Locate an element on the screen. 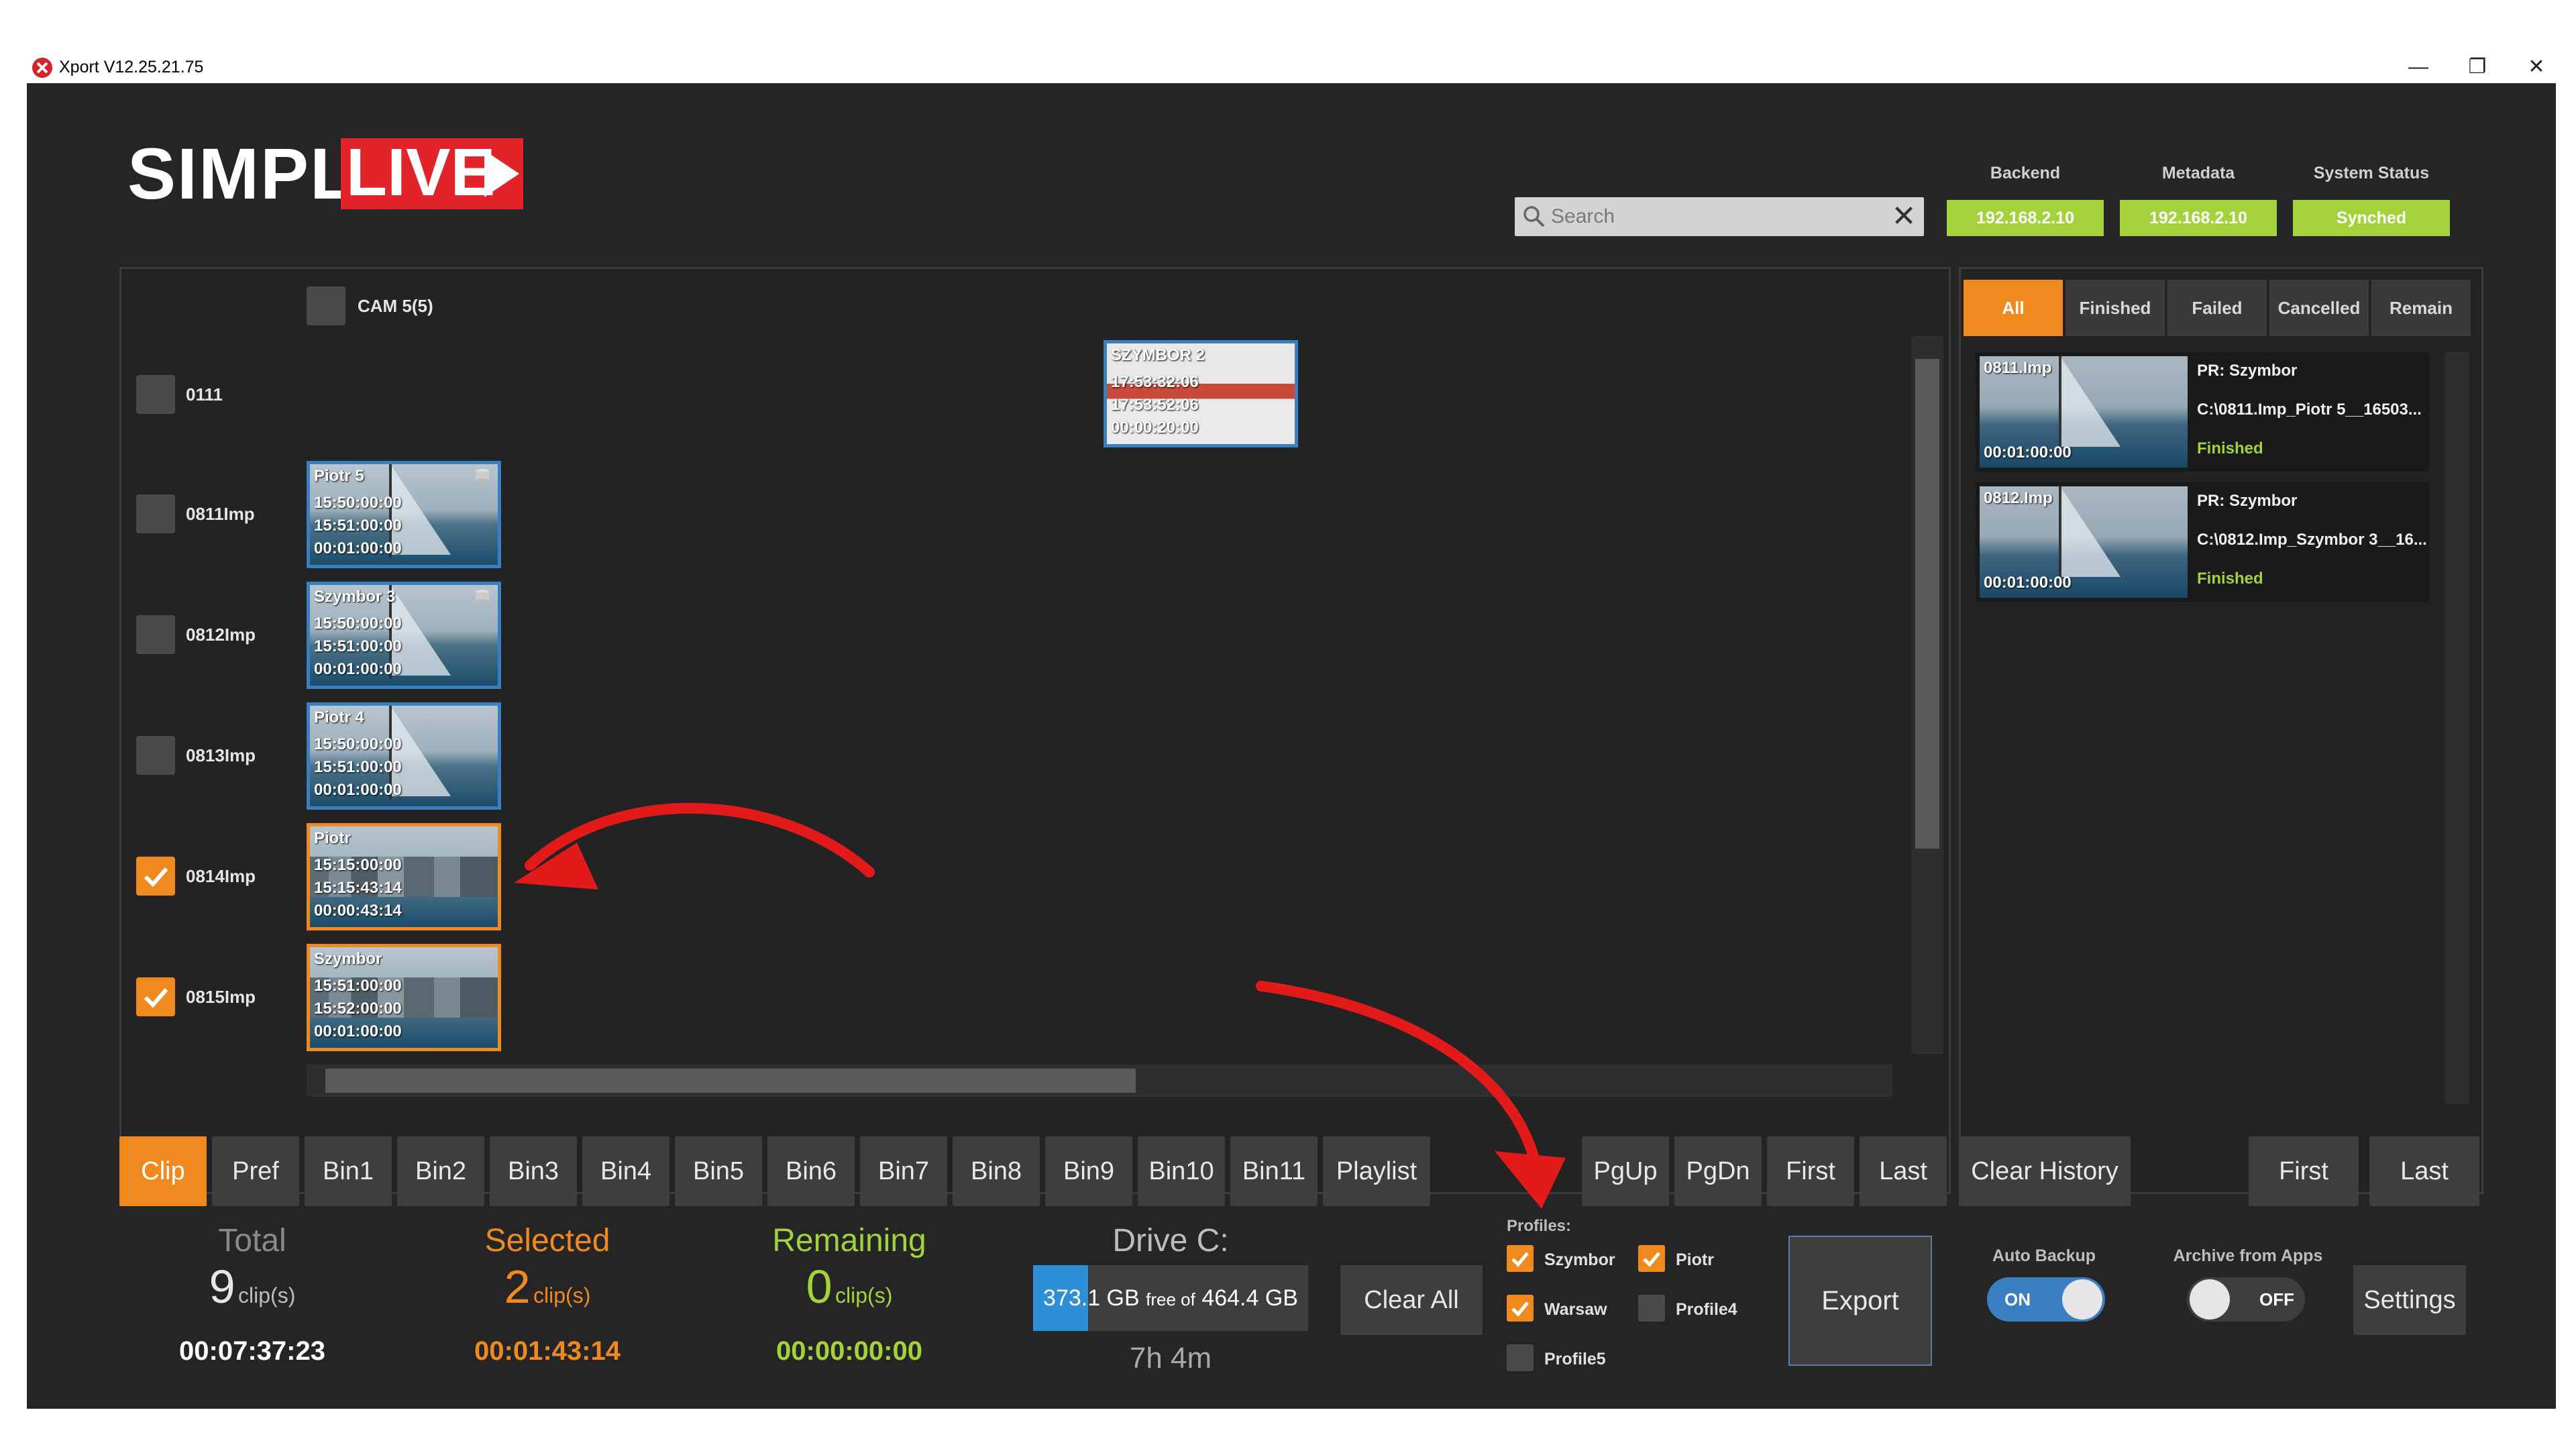 The width and height of the screenshot is (2576, 1449). annotation-arrow-curve is located at coordinates (1399, 1077).